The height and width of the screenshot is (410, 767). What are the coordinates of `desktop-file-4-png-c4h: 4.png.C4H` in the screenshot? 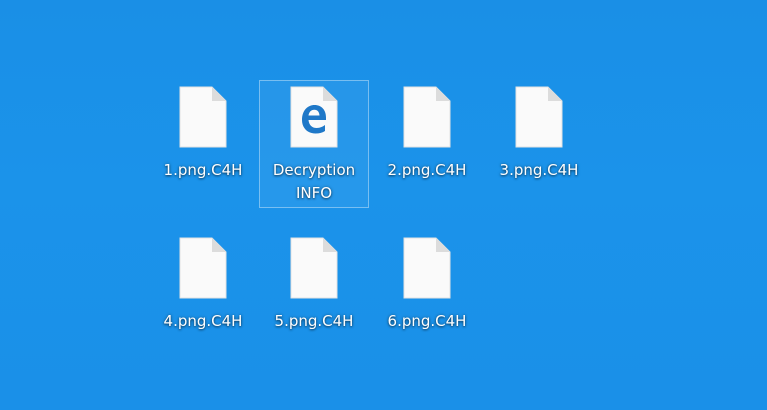 It's located at (203, 295).